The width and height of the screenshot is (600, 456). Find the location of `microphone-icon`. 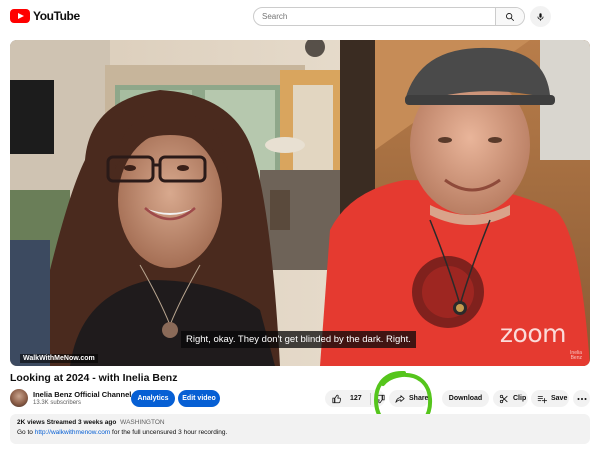

microphone-icon is located at coordinates (540, 16).